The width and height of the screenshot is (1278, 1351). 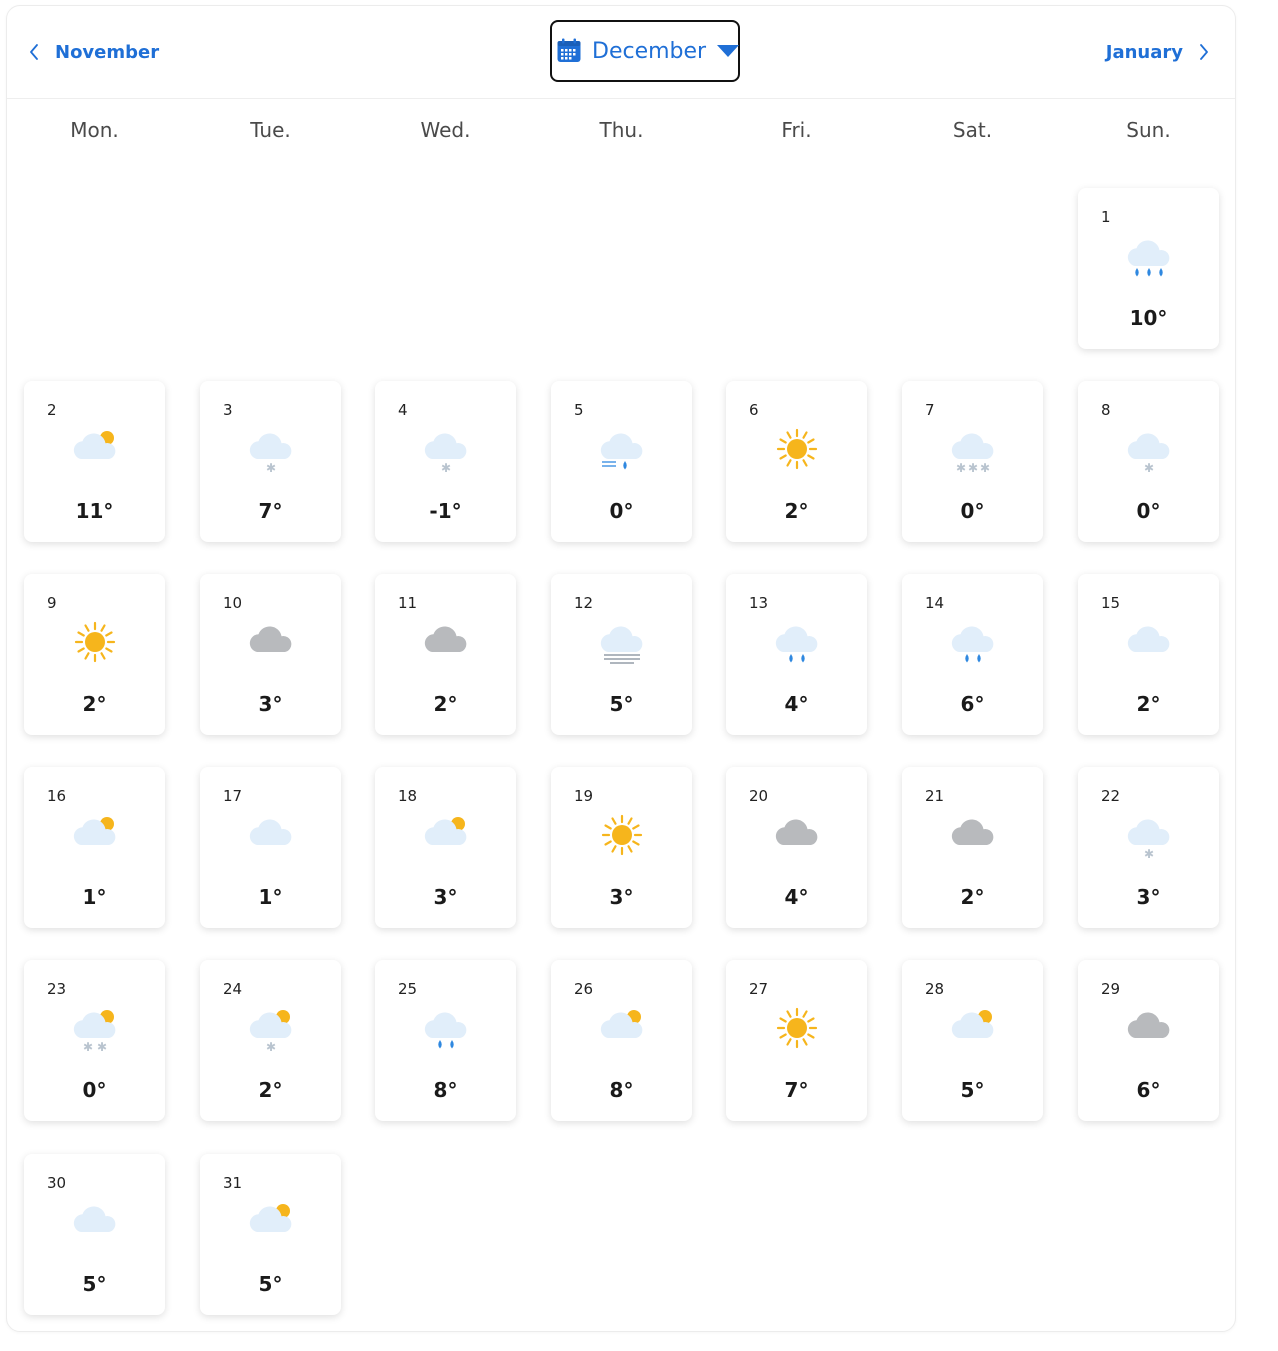 I want to click on day-number: 5, so click(x=579, y=410).